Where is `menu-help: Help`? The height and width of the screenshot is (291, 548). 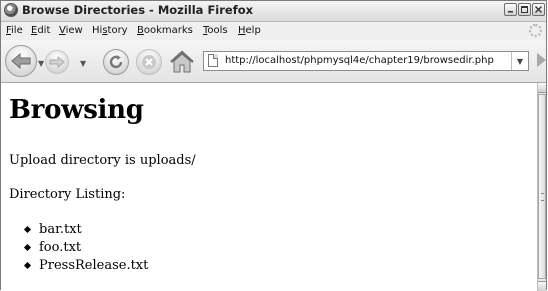
menu-help: Help is located at coordinates (249, 30).